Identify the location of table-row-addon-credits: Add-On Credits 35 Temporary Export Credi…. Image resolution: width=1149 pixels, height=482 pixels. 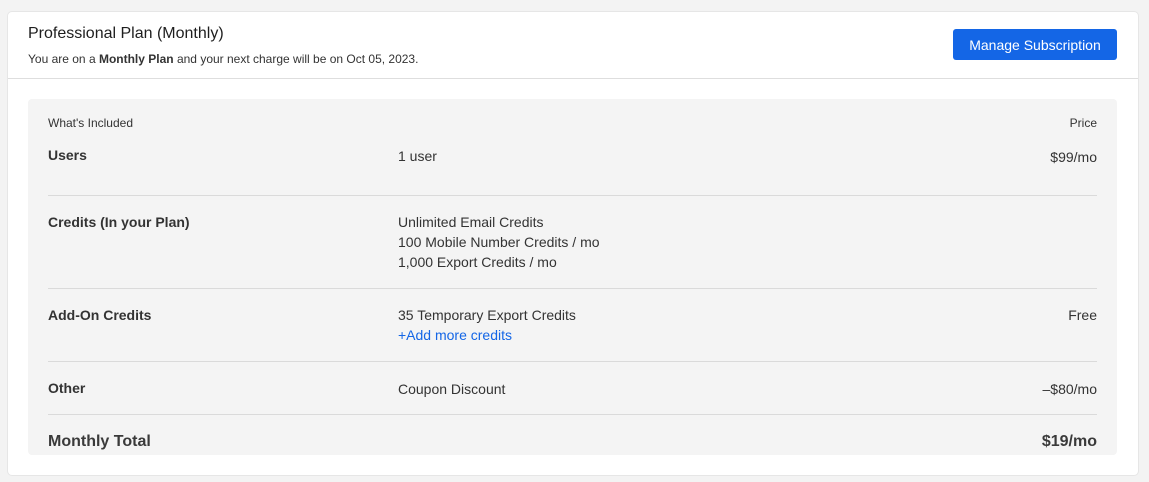
(572, 325).